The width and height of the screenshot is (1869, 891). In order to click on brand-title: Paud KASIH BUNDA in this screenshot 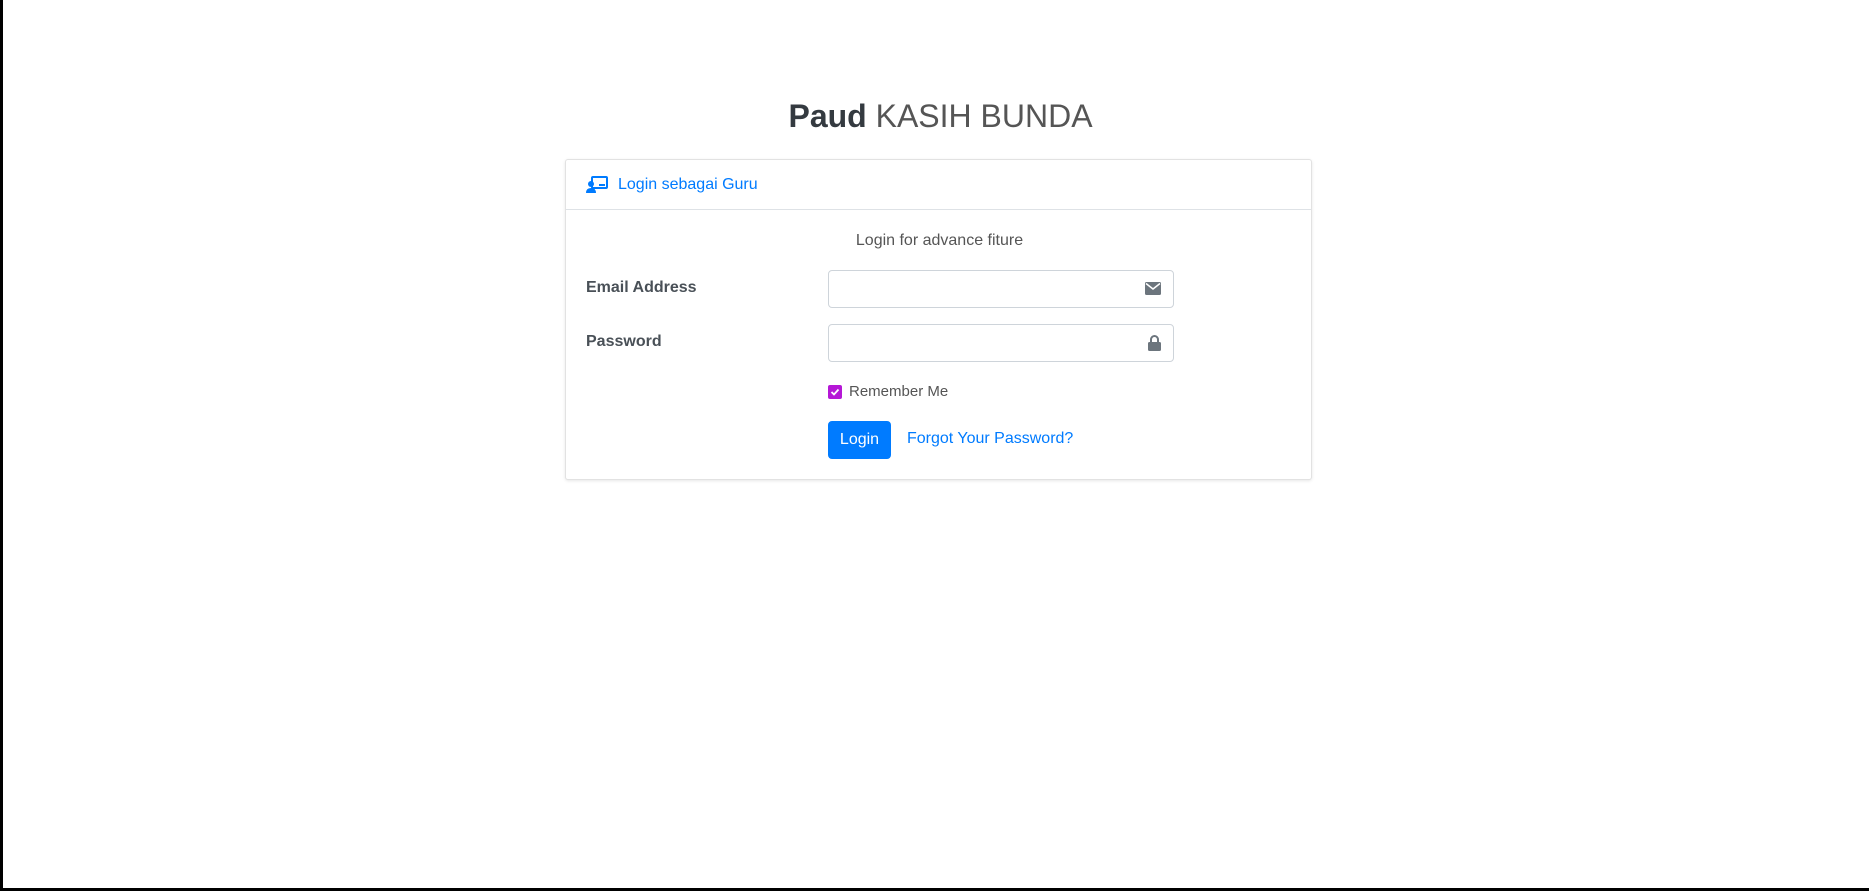, I will do `click(936, 116)`.